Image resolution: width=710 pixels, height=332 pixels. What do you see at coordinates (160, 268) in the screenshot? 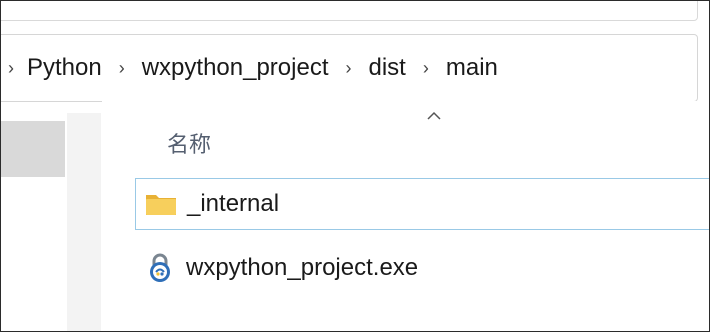
I see `python-exe-icon` at bounding box center [160, 268].